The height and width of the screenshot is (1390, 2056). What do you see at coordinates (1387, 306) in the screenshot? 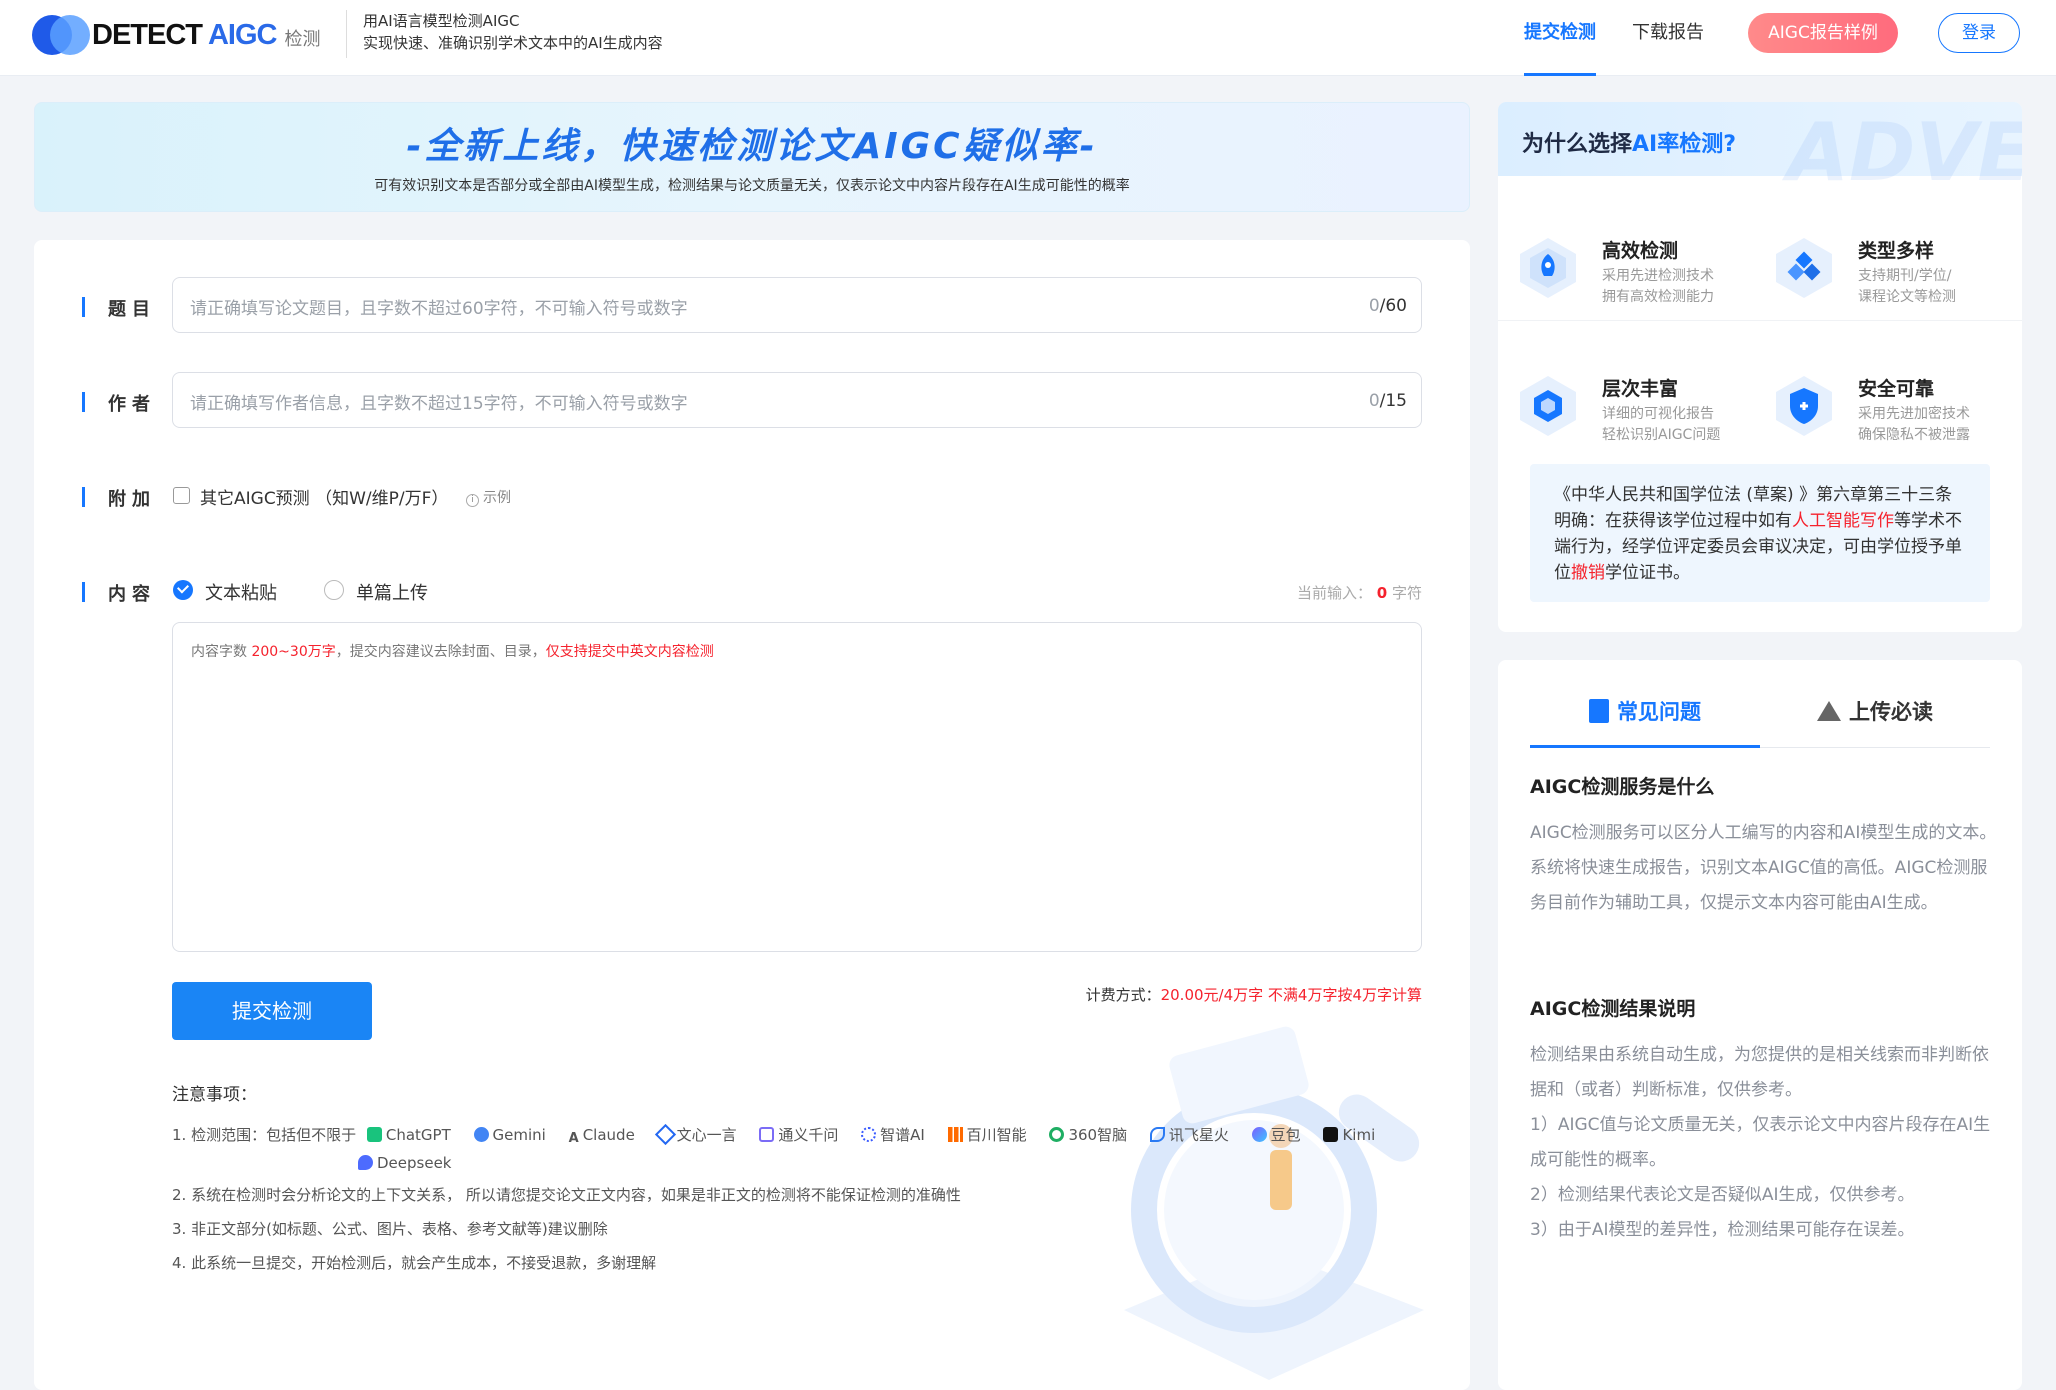
I see `title-counter: 0/60` at bounding box center [1387, 306].